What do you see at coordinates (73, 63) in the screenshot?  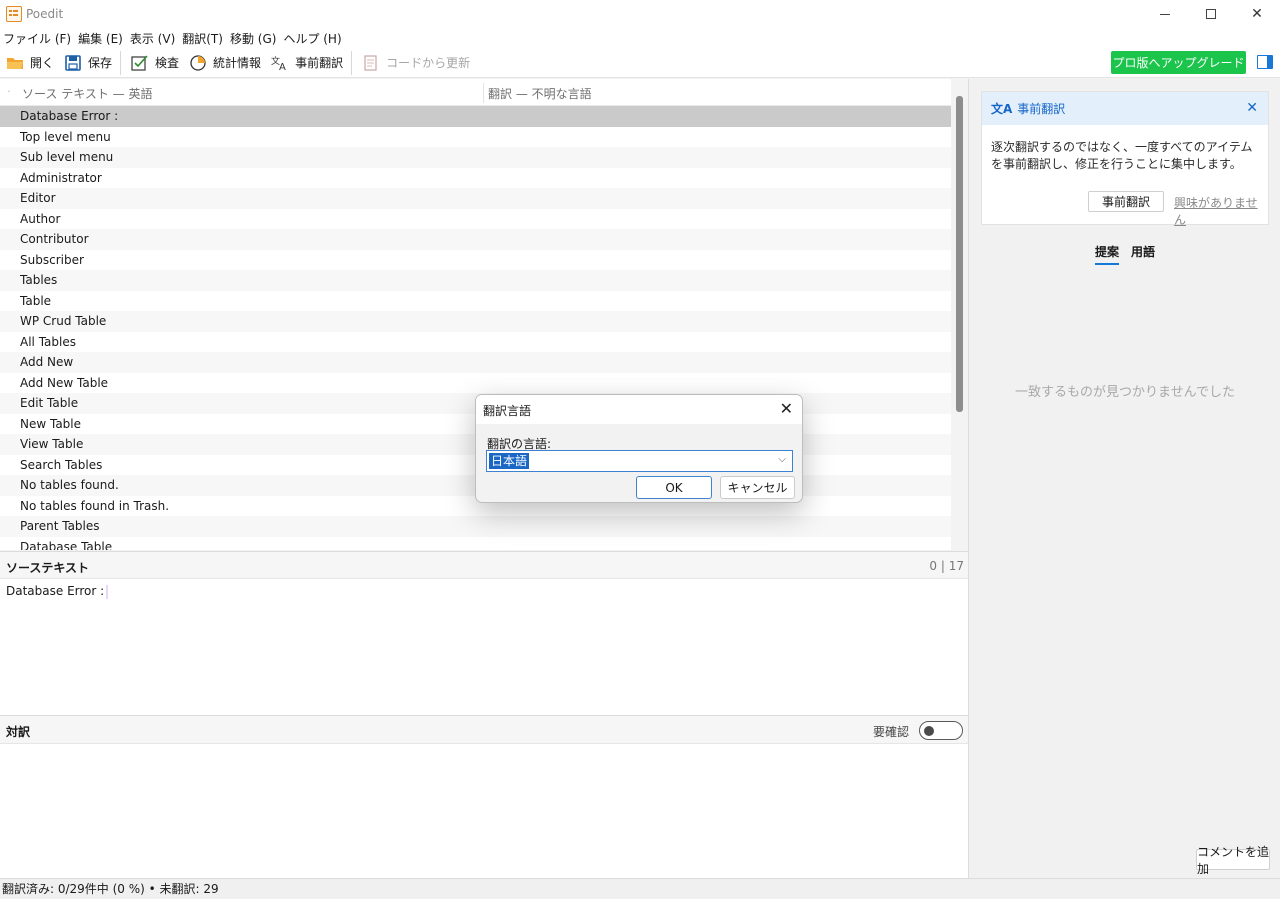 I see `save-disk-icon` at bounding box center [73, 63].